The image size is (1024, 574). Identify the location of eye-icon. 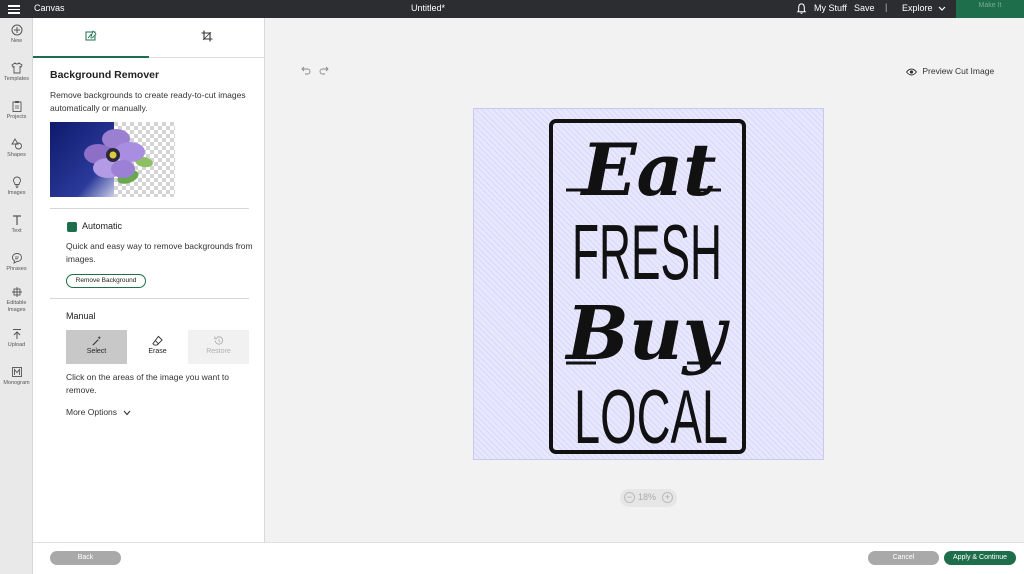
(911, 72).